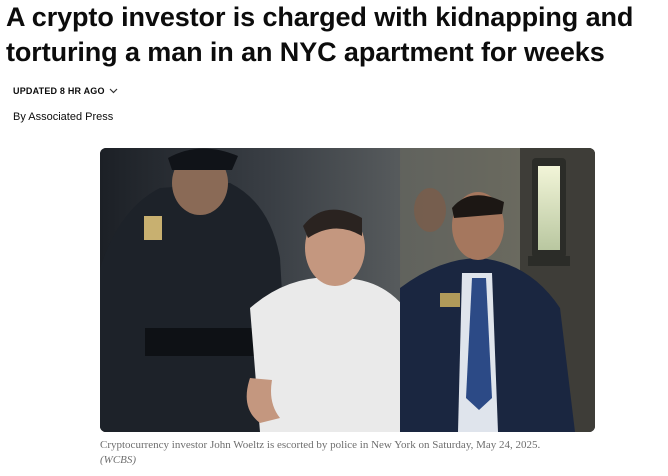 The width and height of the screenshot is (668, 476). I want to click on updated-timestamp-toggle: UPDATED 8 HR AGO, so click(65, 91).